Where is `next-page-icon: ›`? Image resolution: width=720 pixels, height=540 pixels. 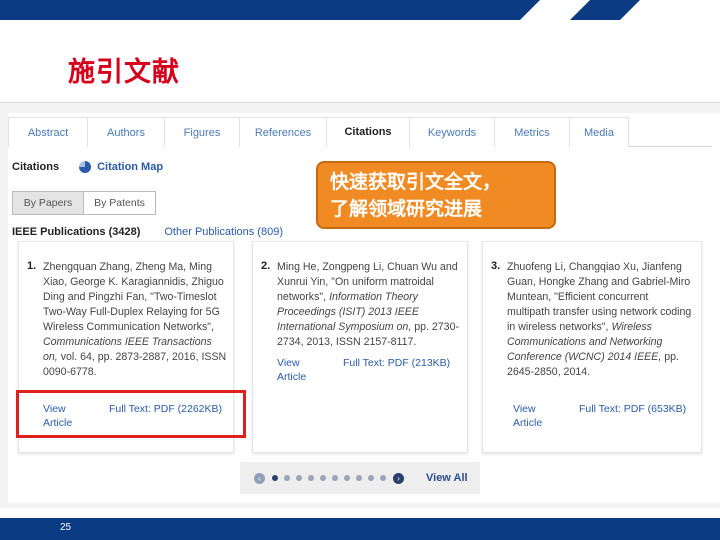 next-page-icon: › is located at coordinates (398, 478).